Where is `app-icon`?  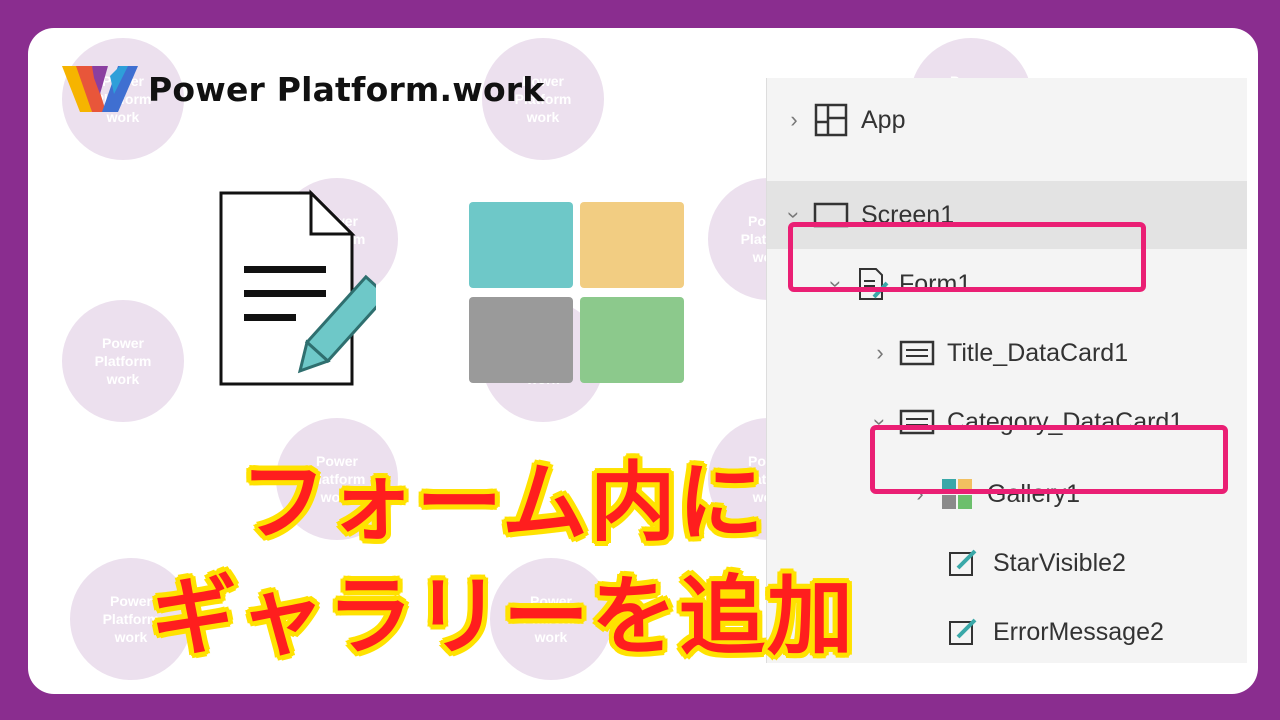 app-icon is located at coordinates (831, 120).